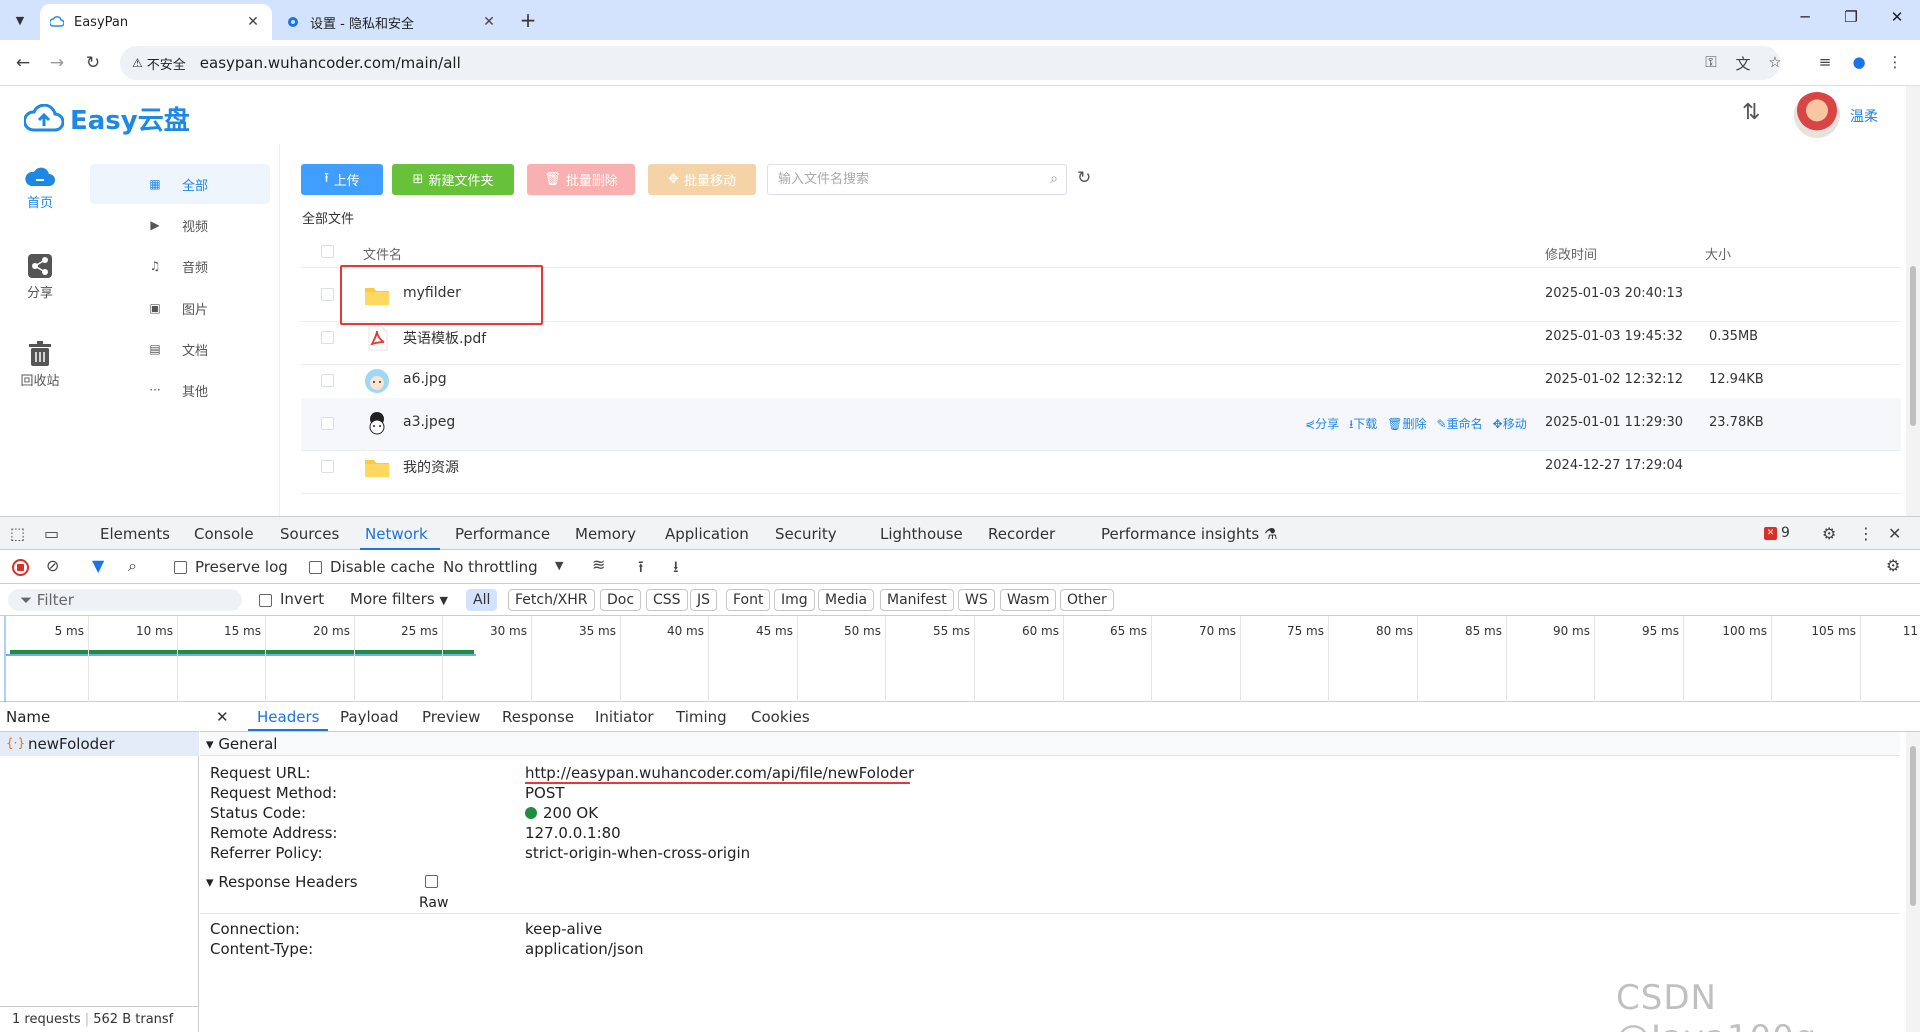  I want to click on category-other: ··· 其他, so click(180, 390).